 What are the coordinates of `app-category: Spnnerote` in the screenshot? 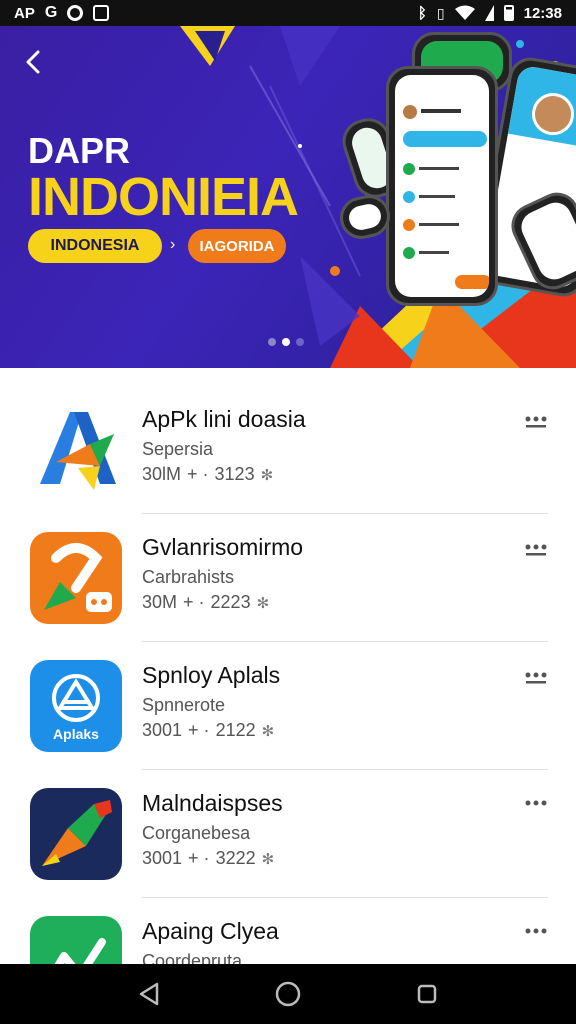 It's located at (184, 705).